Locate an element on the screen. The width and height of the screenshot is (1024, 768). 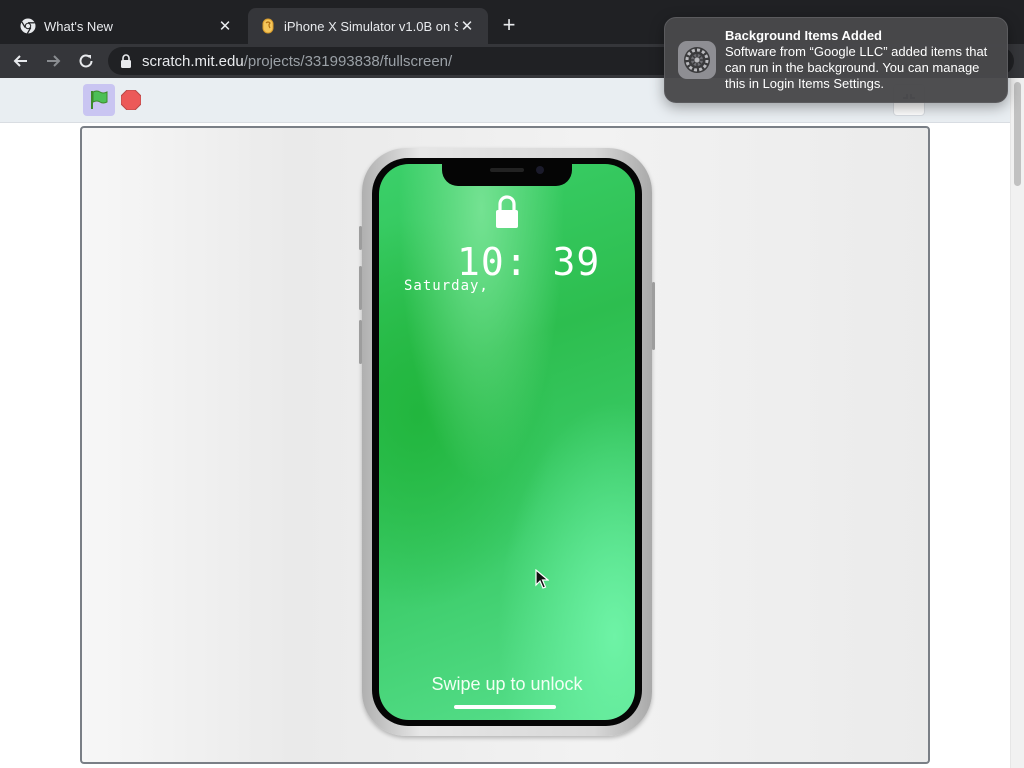
tab-title: iPhone X Simulator v1.0B on Scratch is located at coordinates (371, 26).